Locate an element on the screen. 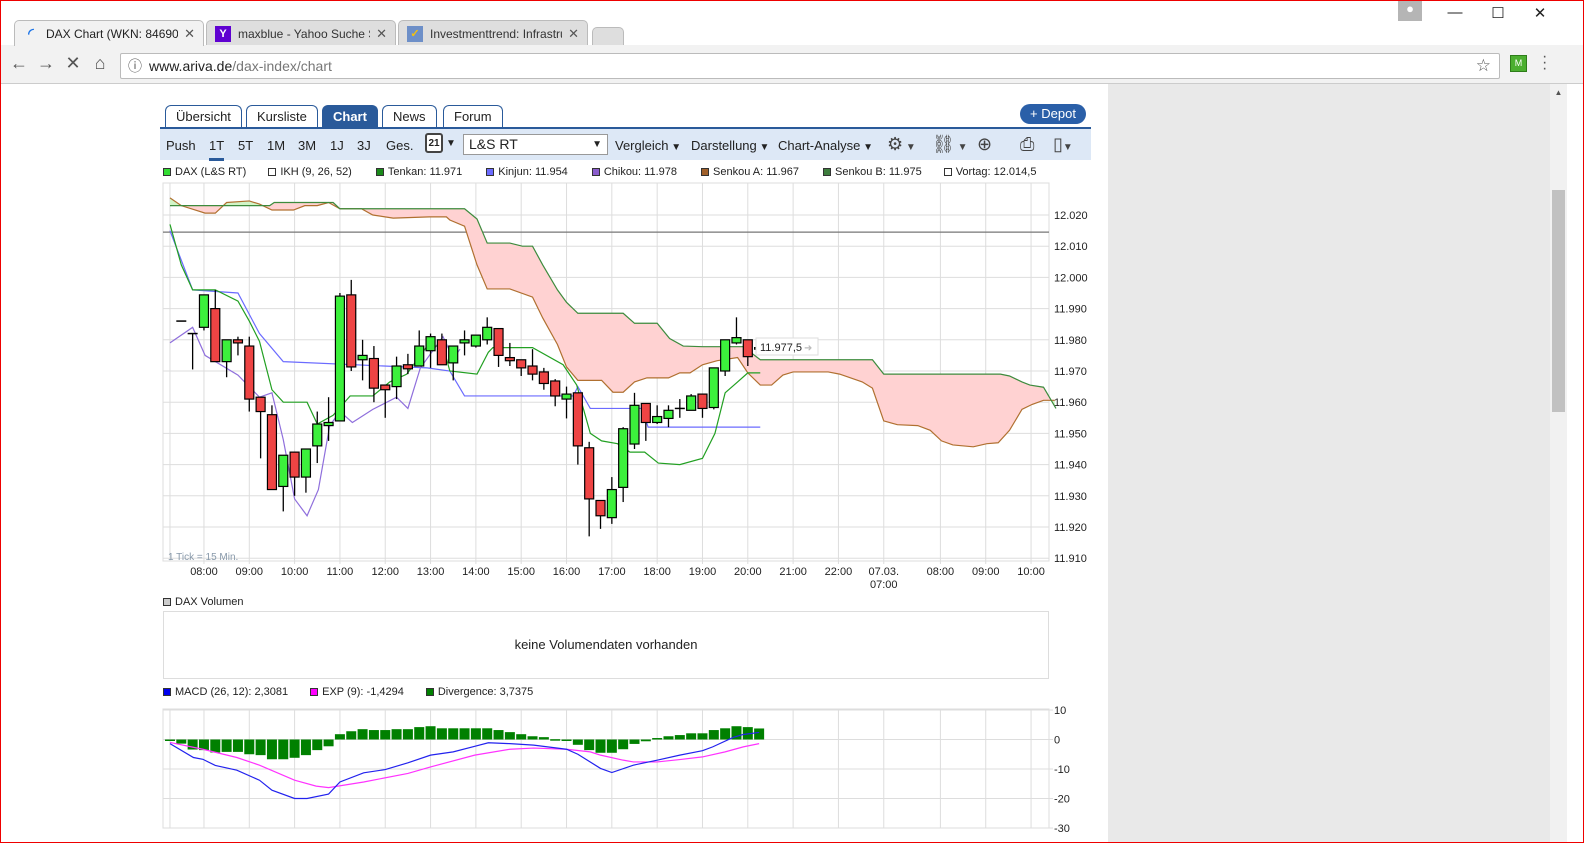 This screenshot has height=843, width=1584. x-tick-label: 12:00 is located at coordinates (385, 572).